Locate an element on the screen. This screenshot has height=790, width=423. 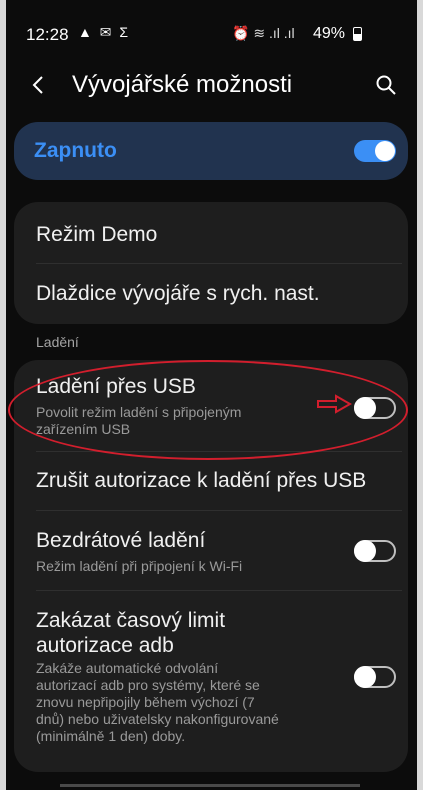
connectivity-icons: ⏰ ≋ .ıl .ıl is located at coordinates (263, 33).